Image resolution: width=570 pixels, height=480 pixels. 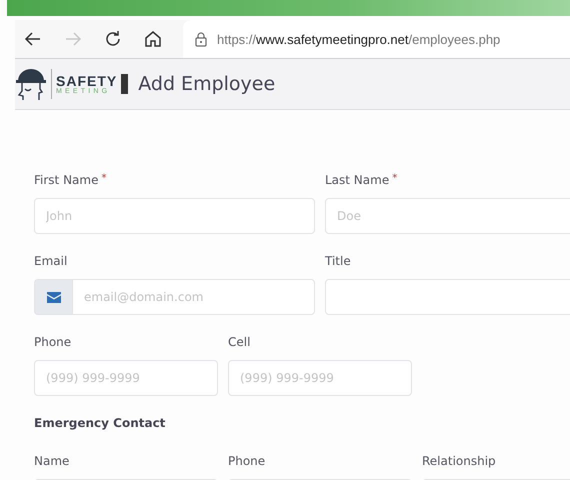 I want to click on field-label: Relationship, so click(x=459, y=461).